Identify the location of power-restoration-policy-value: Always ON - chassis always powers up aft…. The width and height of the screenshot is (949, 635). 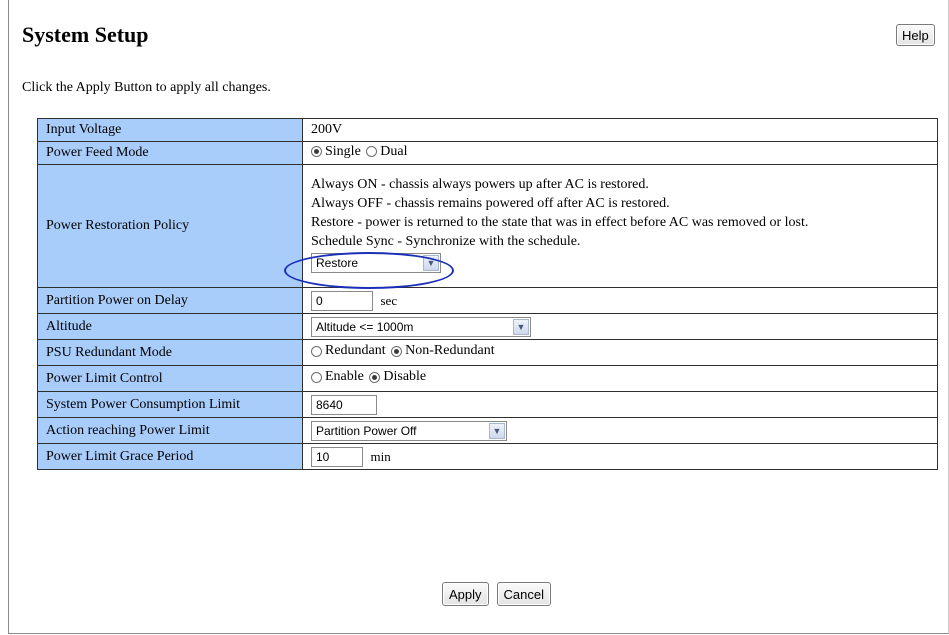
(620, 226).